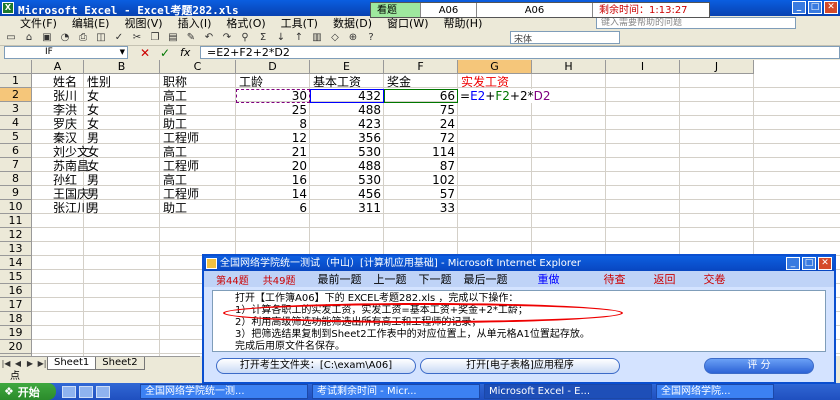 The height and width of the screenshot is (400, 840). What do you see at coordinates (273, 124) in the screenshot?
I see `table-cell-years: 8` at bounding box center [273, 124].